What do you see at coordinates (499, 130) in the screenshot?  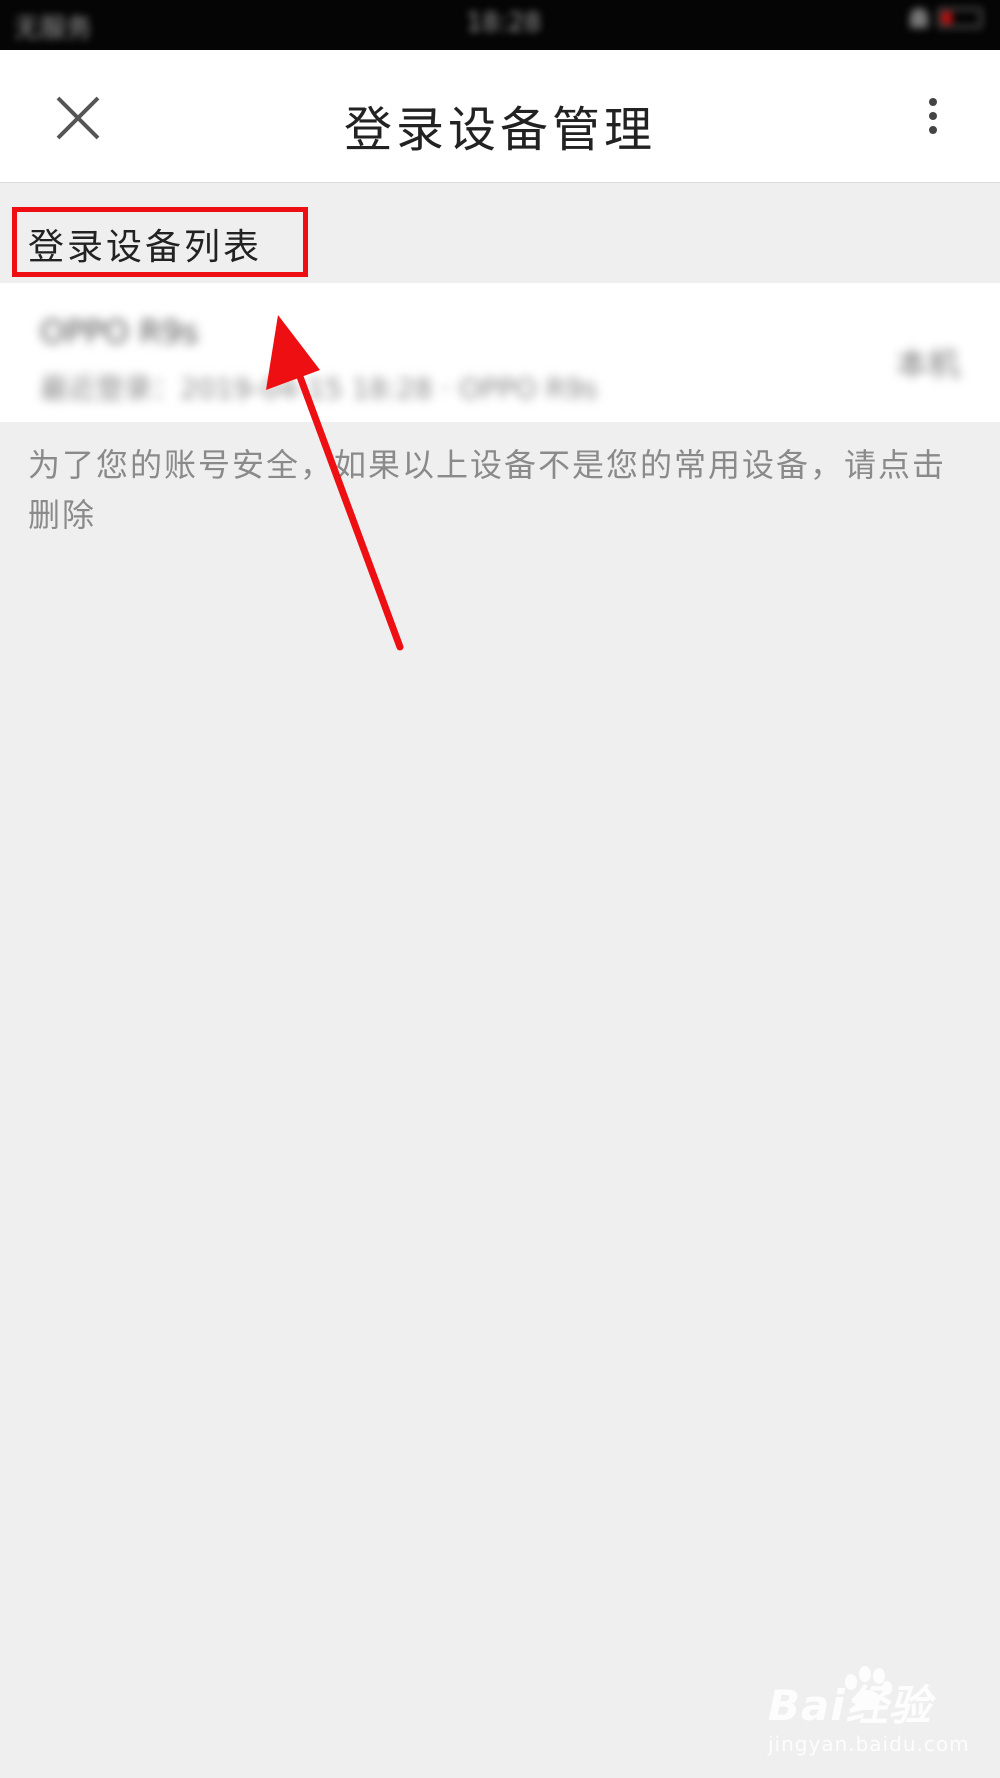 I see `page-title: 登录设备管理` at bounding box center [499, 130].